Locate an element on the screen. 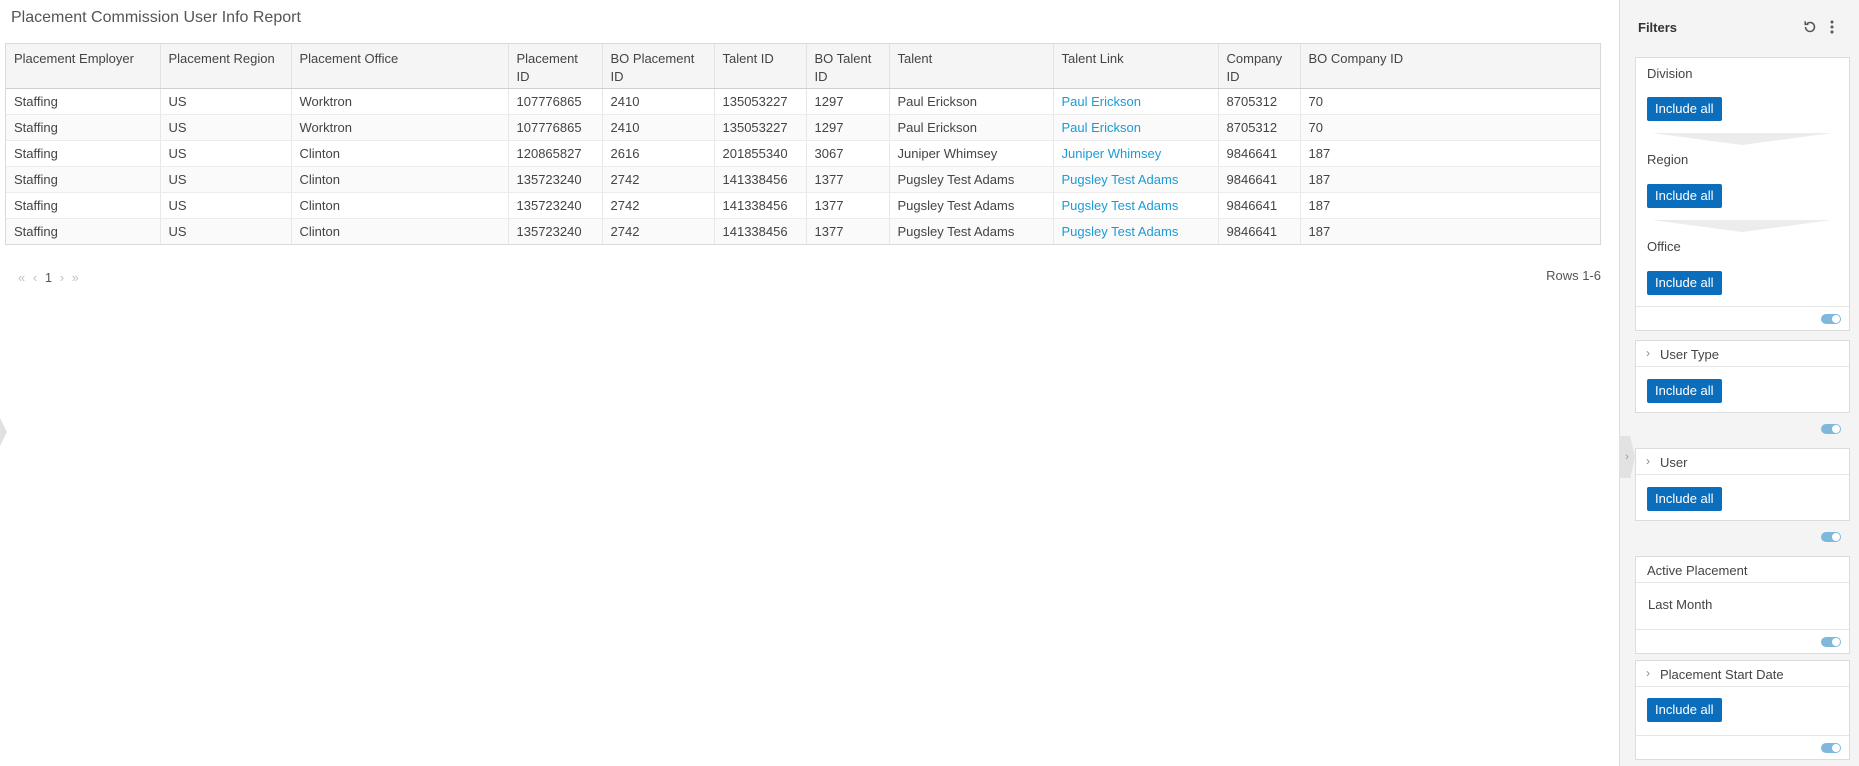 The height and width of the screenshot is (766, 1859). column-header: Placement Employer is located at coordinates (83, 66).